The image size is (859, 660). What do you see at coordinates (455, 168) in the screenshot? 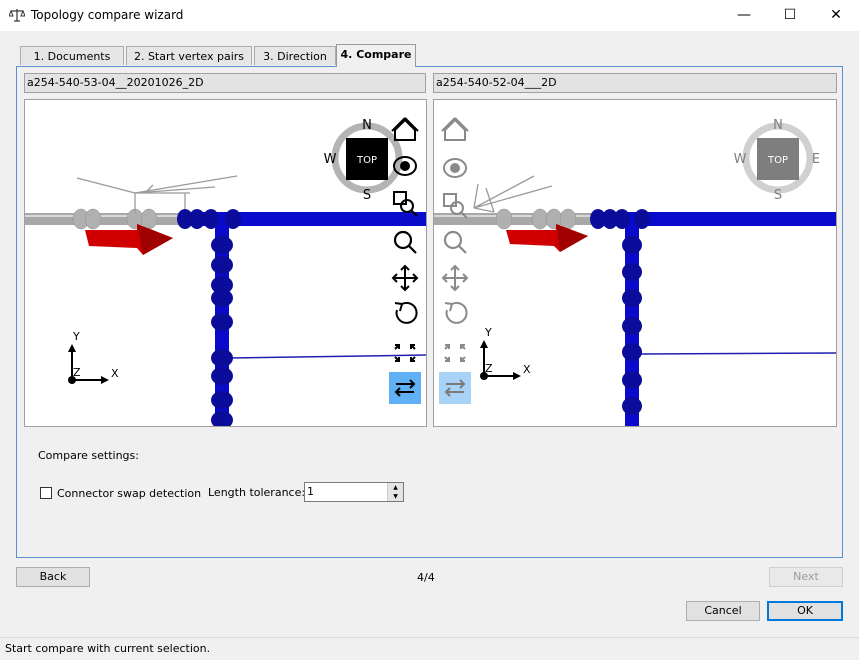
I see `look-icon` at bounding box center [455, 168].